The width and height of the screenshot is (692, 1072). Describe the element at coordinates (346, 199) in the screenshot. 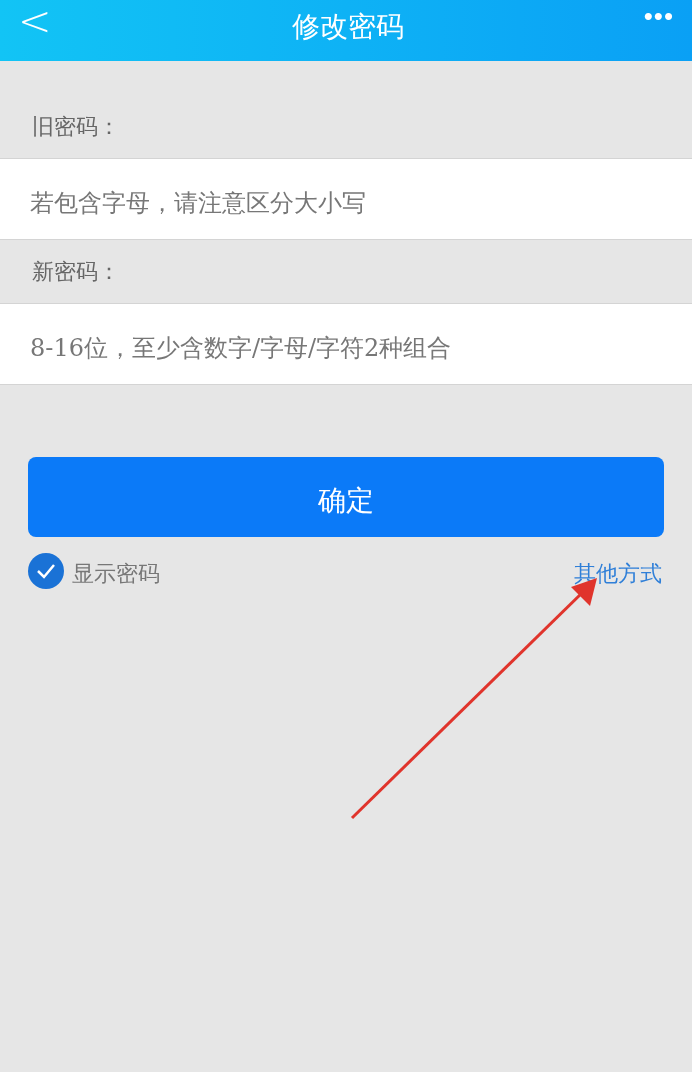

I see `password-field: 若包含字母，请注意区分大小写` at that location.